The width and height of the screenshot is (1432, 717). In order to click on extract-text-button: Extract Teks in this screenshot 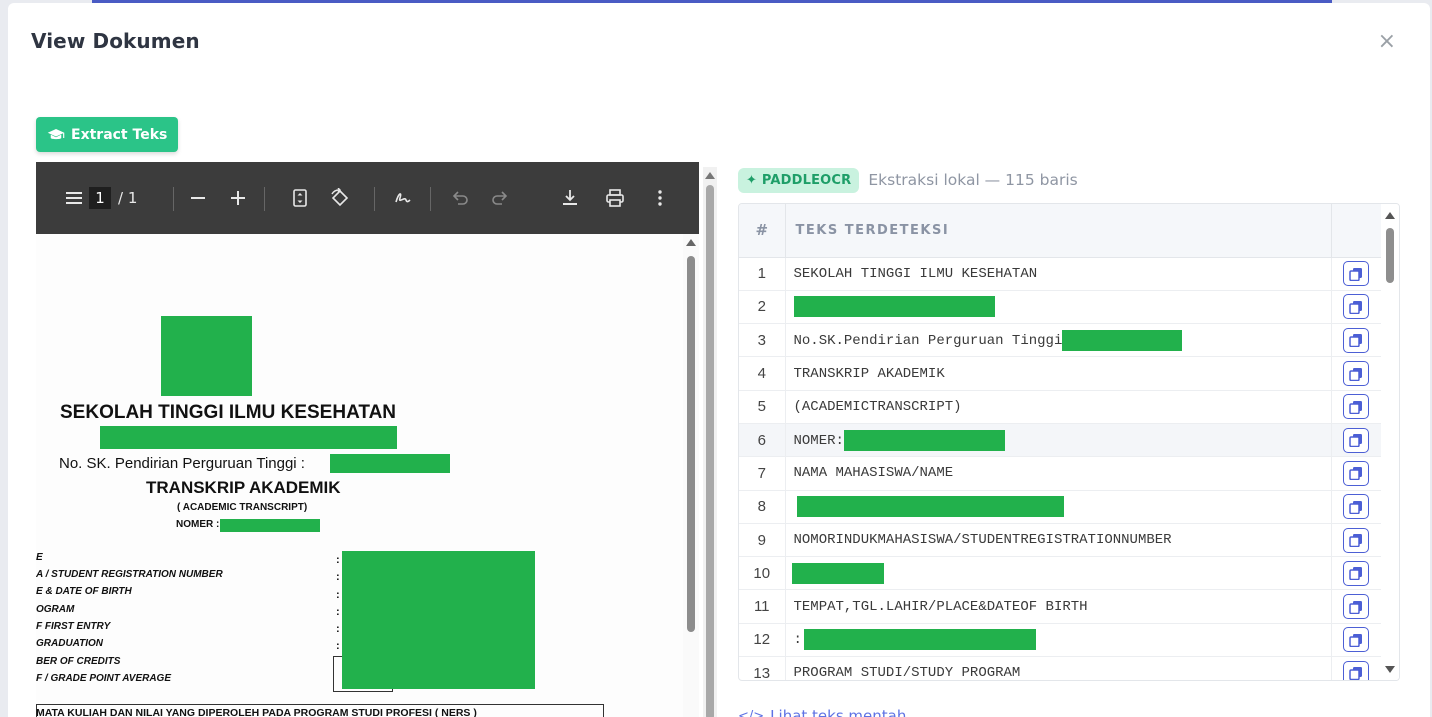, I will do `click(107, 134)`.